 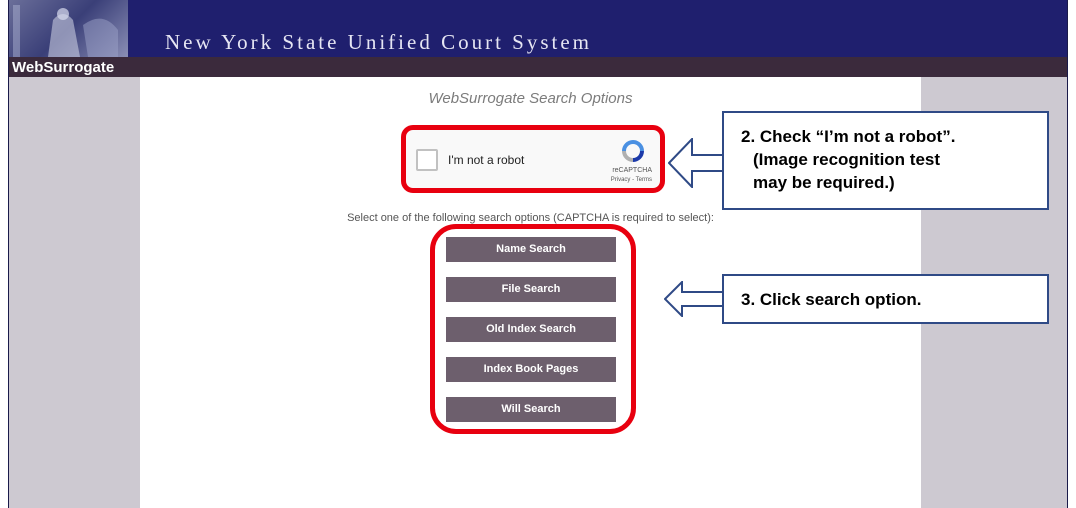 I want to click on buttons-highlight, so click(x=533, y=329).